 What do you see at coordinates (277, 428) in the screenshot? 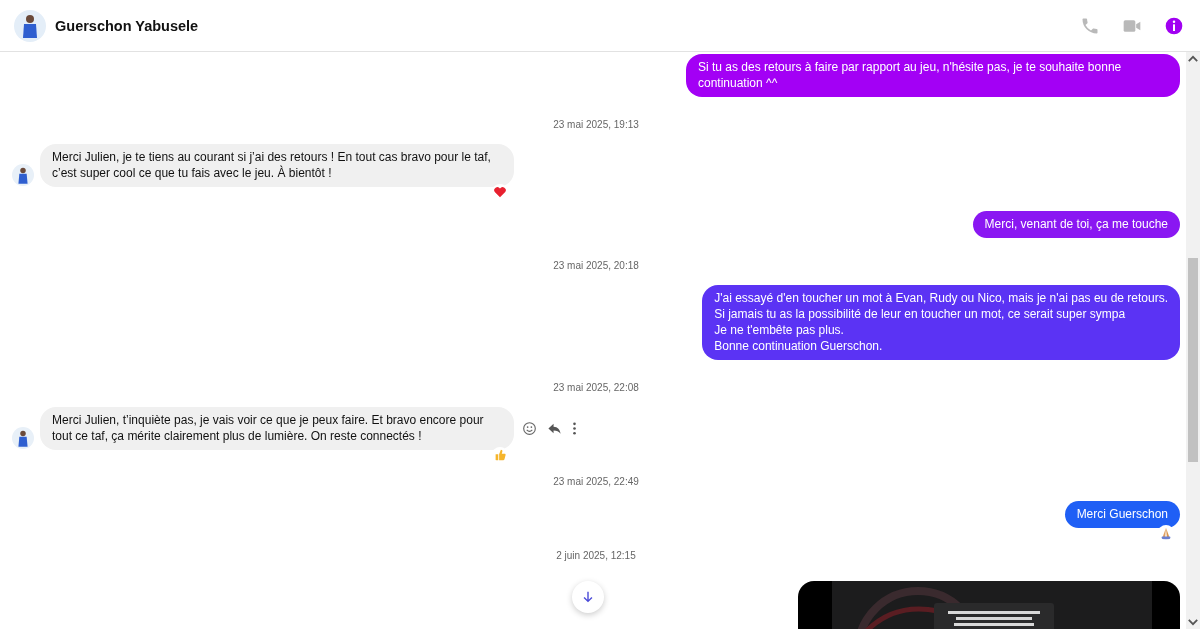
I see `received-message: Merci Julien, t’inquiète pas, je vais voir ce que je peux faire. Et bravo encore pour tout ce taf, ça mérite clairement plus de lumière. On reste connectés !` at bounding box center [277, 428].